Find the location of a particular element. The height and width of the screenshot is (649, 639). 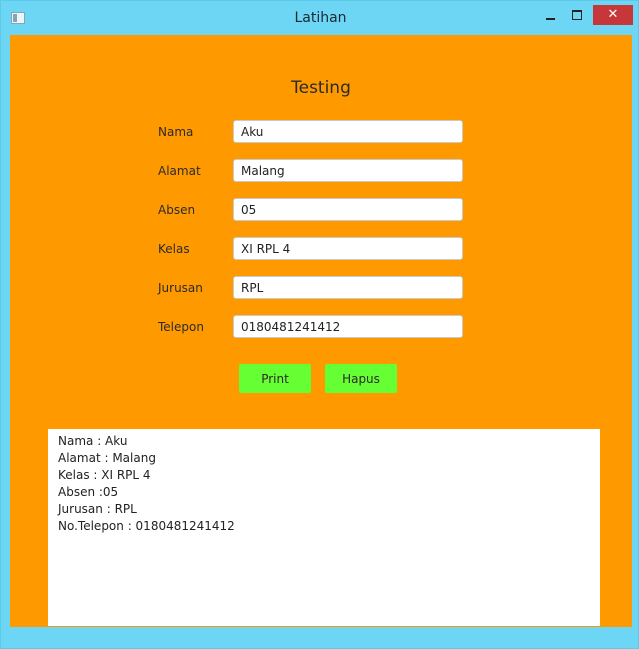

maximize-icon is located at coordinates (577, 16).